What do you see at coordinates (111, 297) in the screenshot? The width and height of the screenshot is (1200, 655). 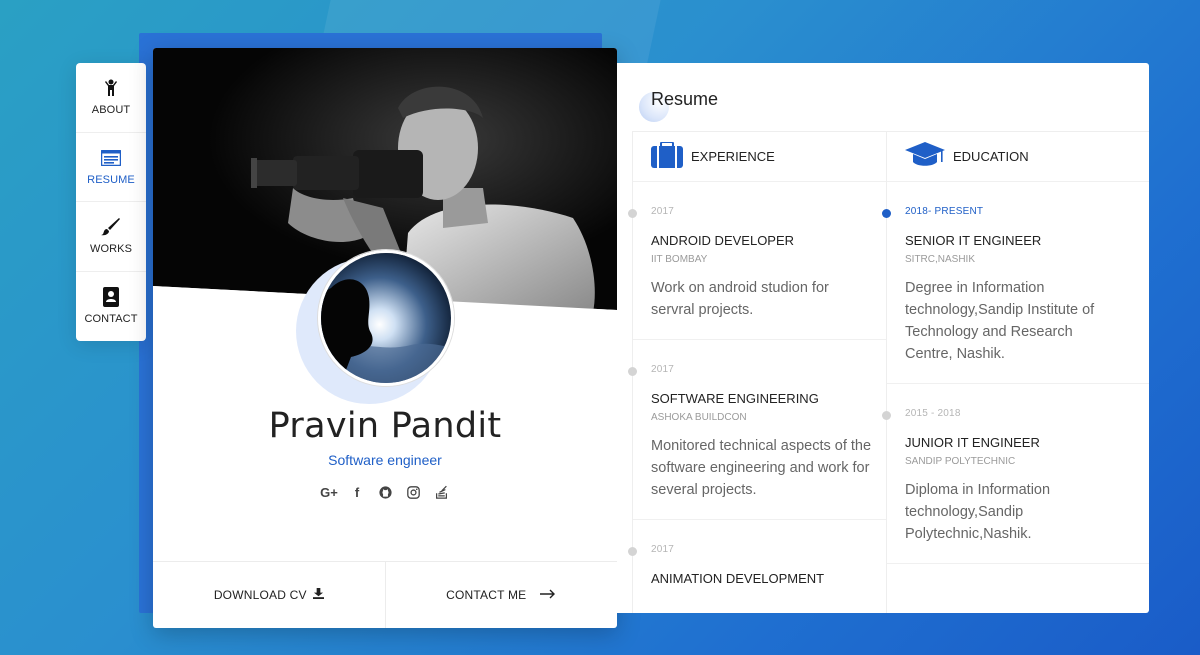 I see `contact-book-icon` at bounding box center [111, 297].